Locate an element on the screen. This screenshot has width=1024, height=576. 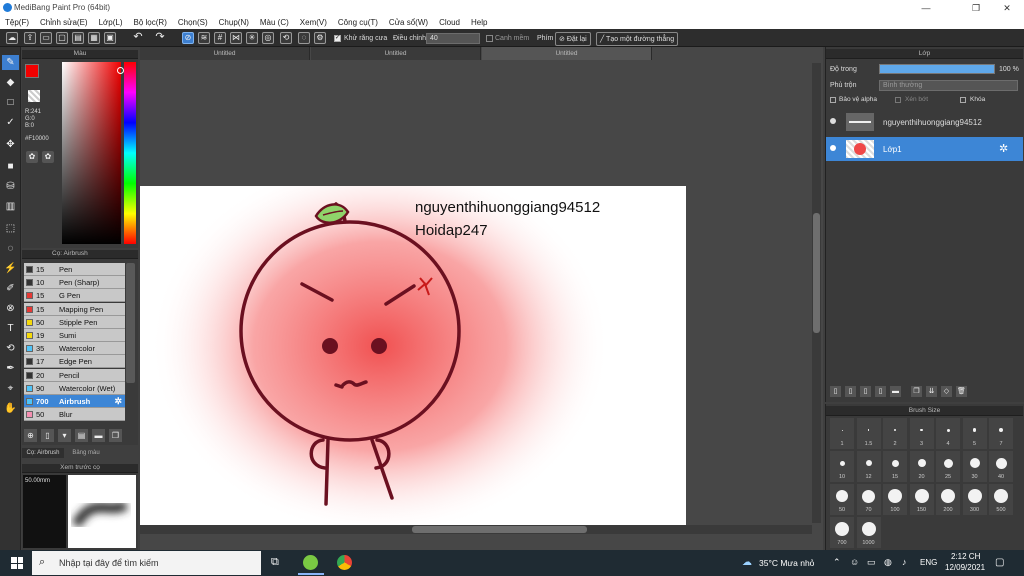
hand-tool-icon: ✋ is located at coordinates (10, 408).